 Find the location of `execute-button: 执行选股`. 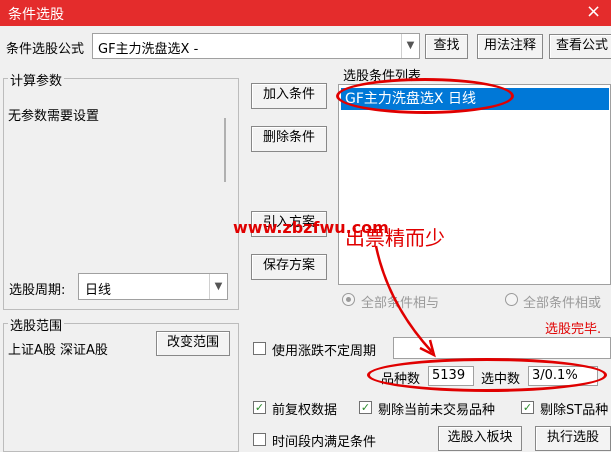

execute-button: 执行选股 is located at coordinates (573, 438).